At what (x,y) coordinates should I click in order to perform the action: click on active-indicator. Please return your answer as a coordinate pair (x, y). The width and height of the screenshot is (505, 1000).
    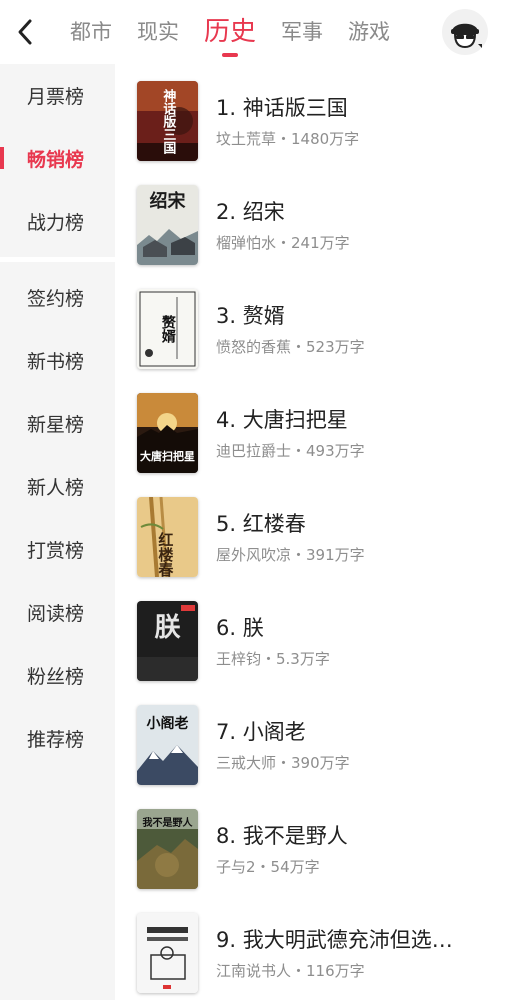
    Looking at the image, I should click on (2, 158).